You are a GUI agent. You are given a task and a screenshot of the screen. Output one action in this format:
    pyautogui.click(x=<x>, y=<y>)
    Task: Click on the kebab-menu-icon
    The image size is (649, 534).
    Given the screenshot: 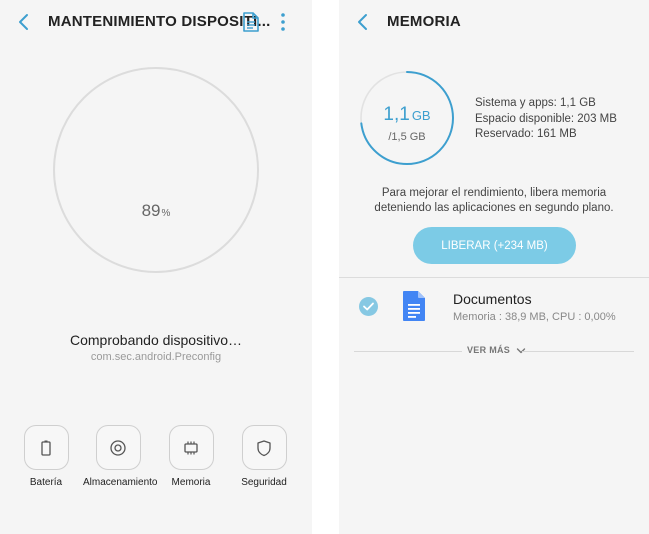 What is the action you would take?
    pyautogui.click(x=283, y=22)
    